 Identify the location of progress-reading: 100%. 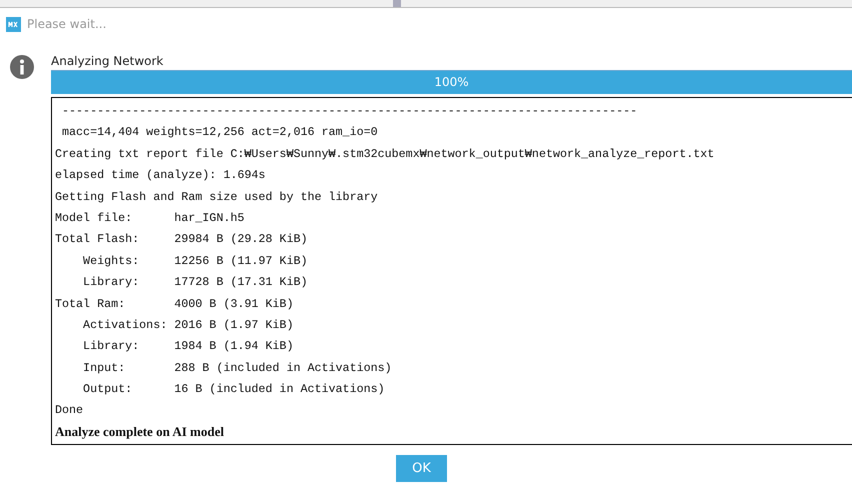
(451, 82).